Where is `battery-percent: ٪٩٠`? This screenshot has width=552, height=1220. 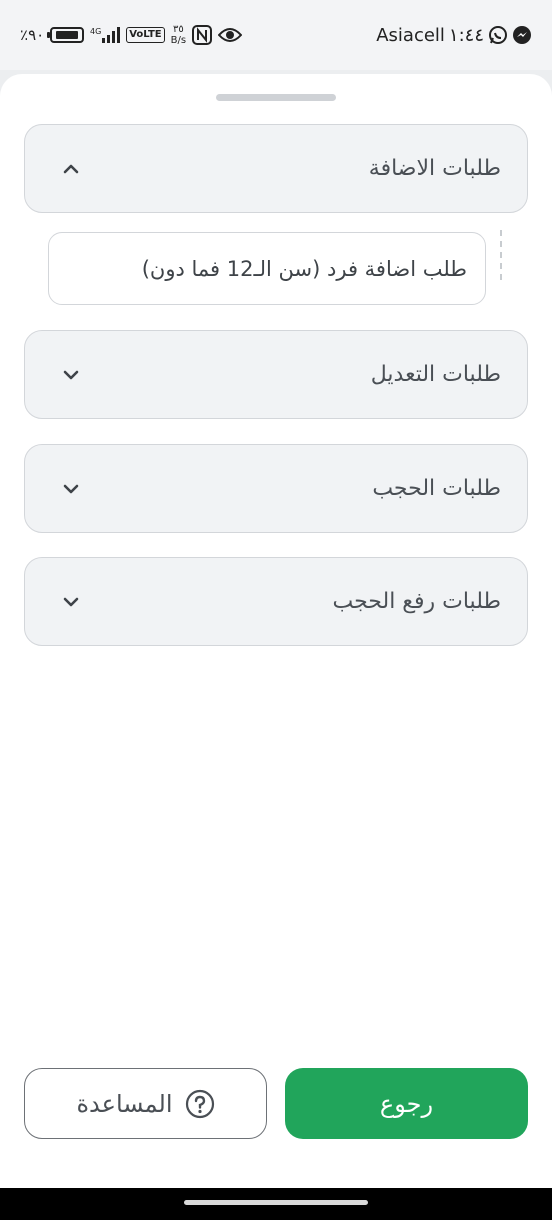 battery-percent: ٪٩٠ is located at coordinates (32, 35).